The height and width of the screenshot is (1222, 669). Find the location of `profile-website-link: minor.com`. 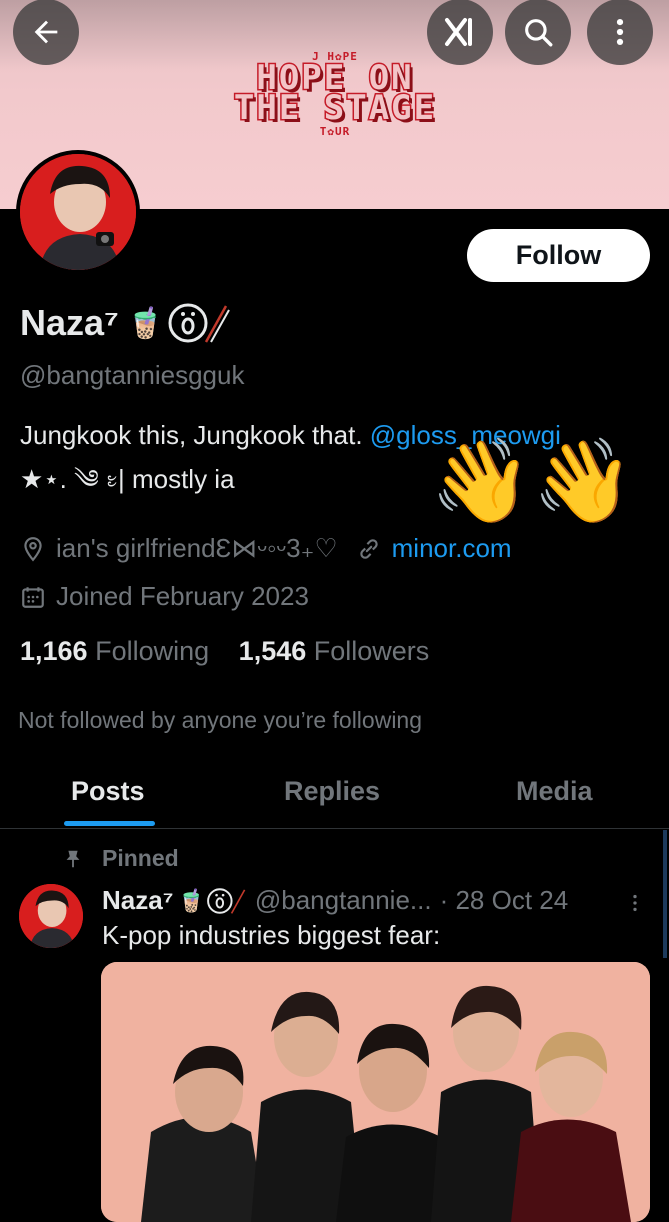

profile-website-link: minor.com is located at coordinates (452, 548).